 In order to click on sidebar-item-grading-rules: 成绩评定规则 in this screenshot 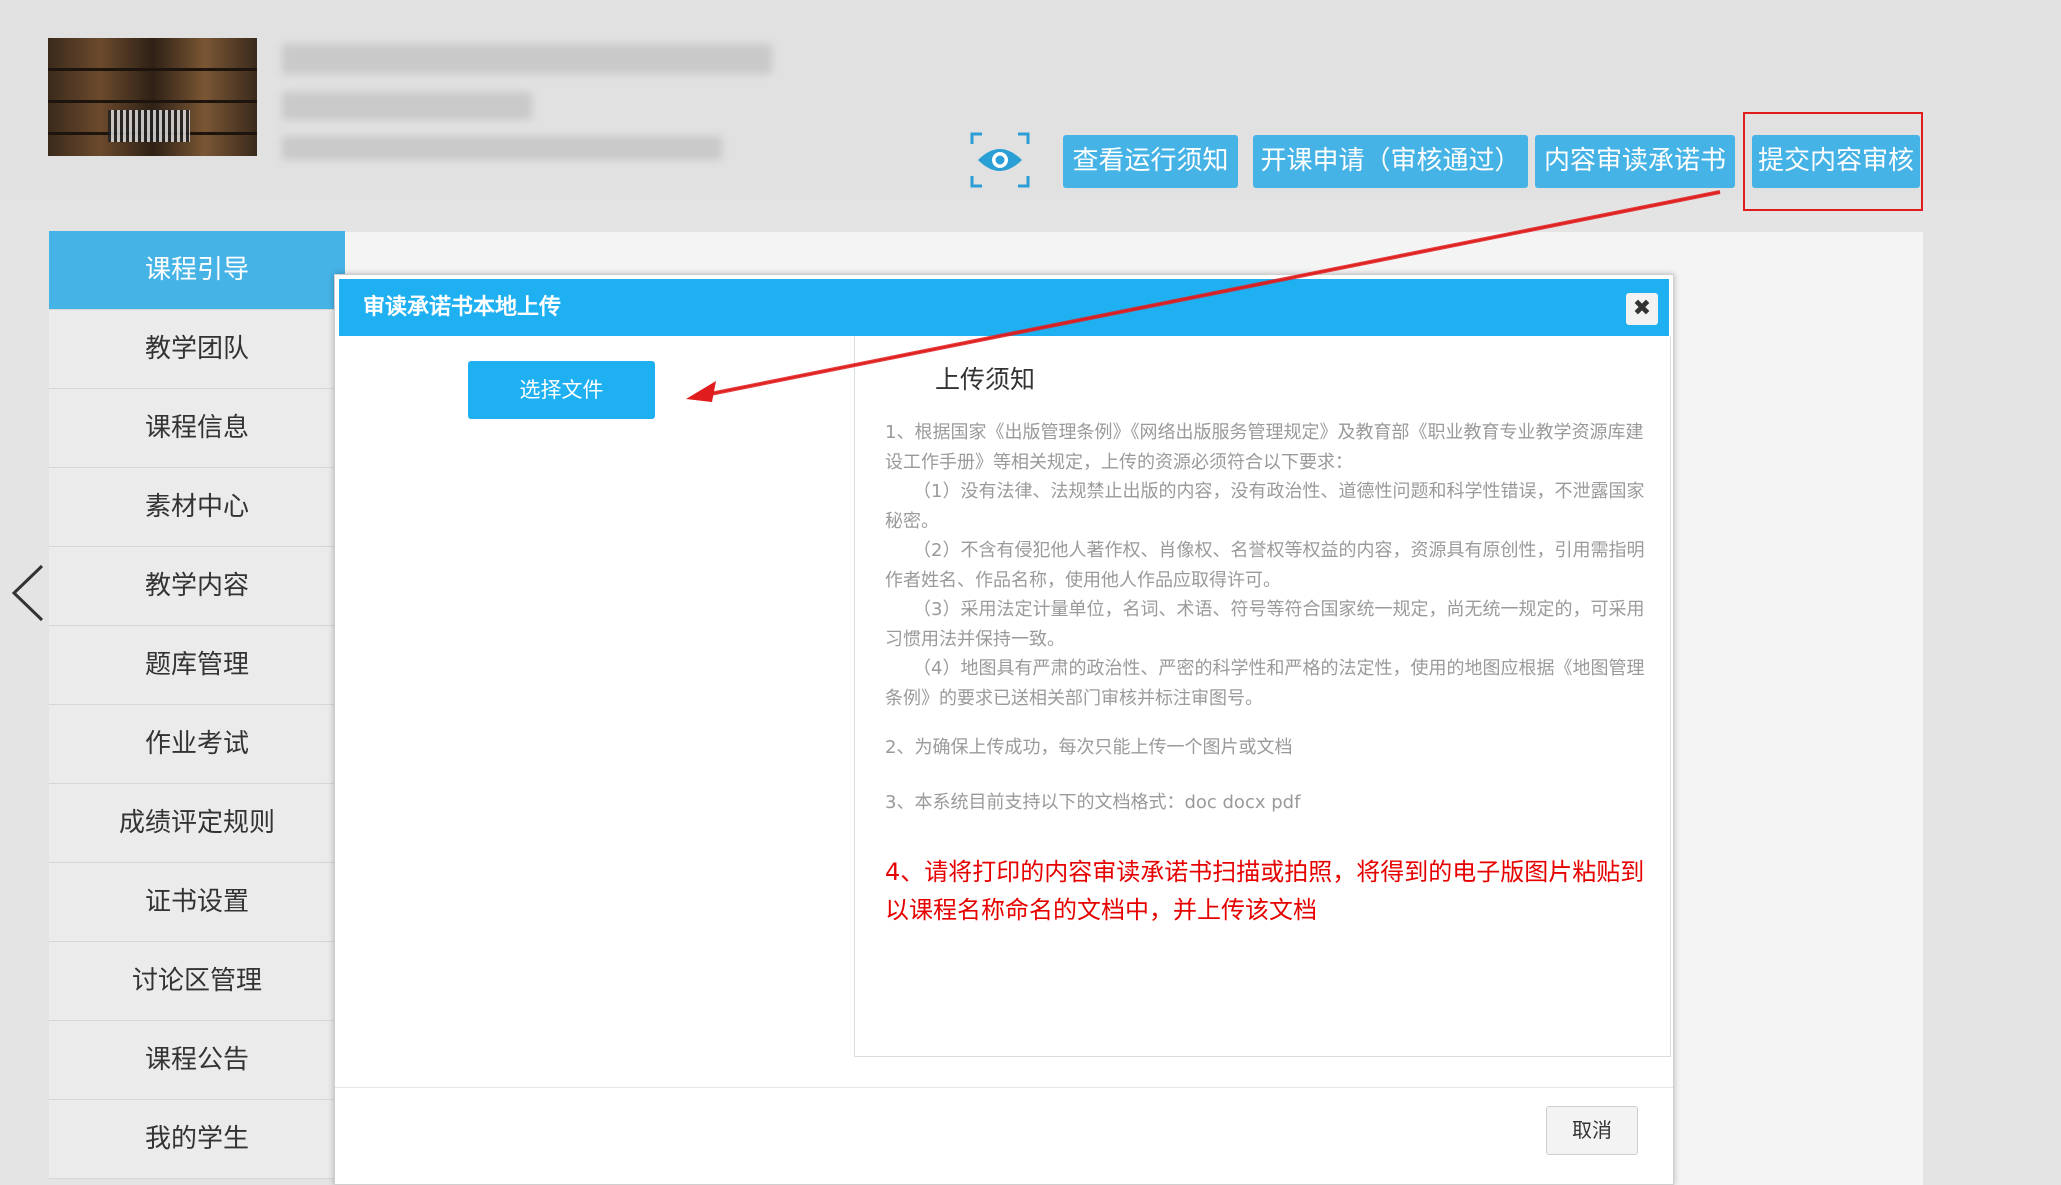, I will do `click(197, 823)`.